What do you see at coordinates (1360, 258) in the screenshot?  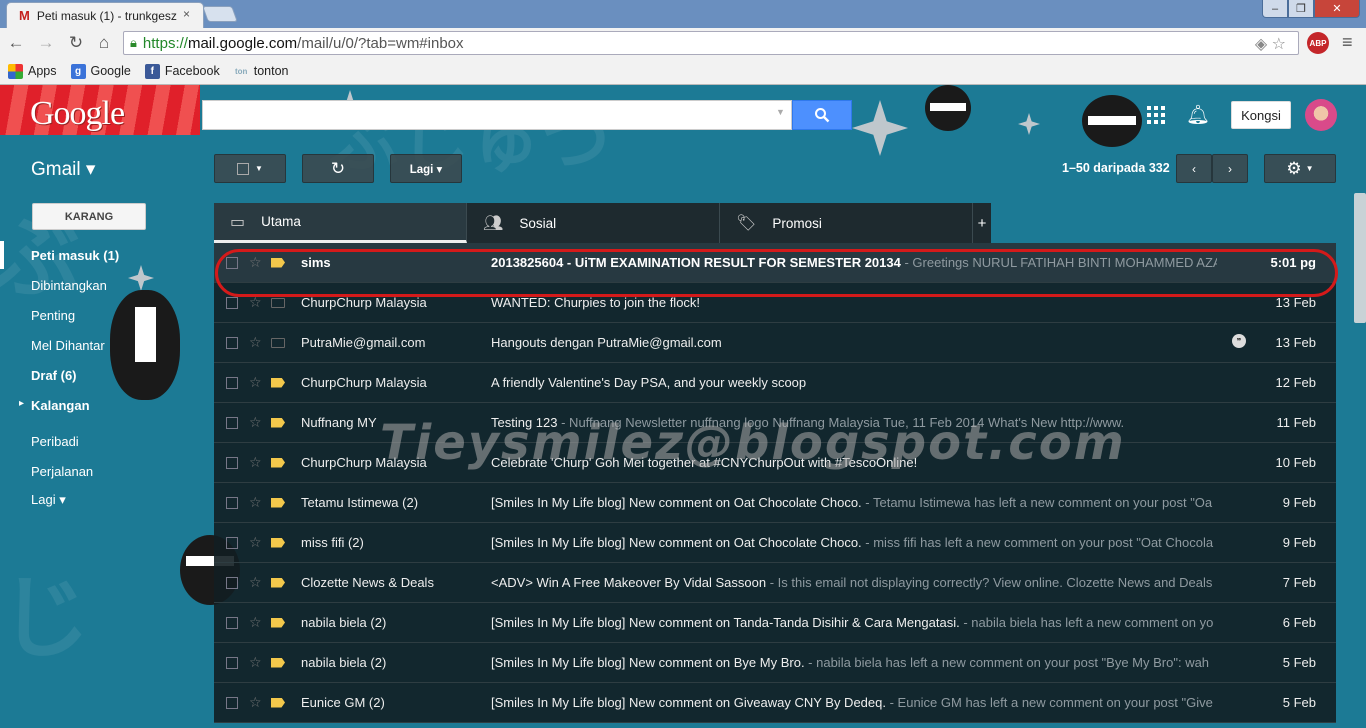 I see `scrollbar` at bounding box center [1360, 258].